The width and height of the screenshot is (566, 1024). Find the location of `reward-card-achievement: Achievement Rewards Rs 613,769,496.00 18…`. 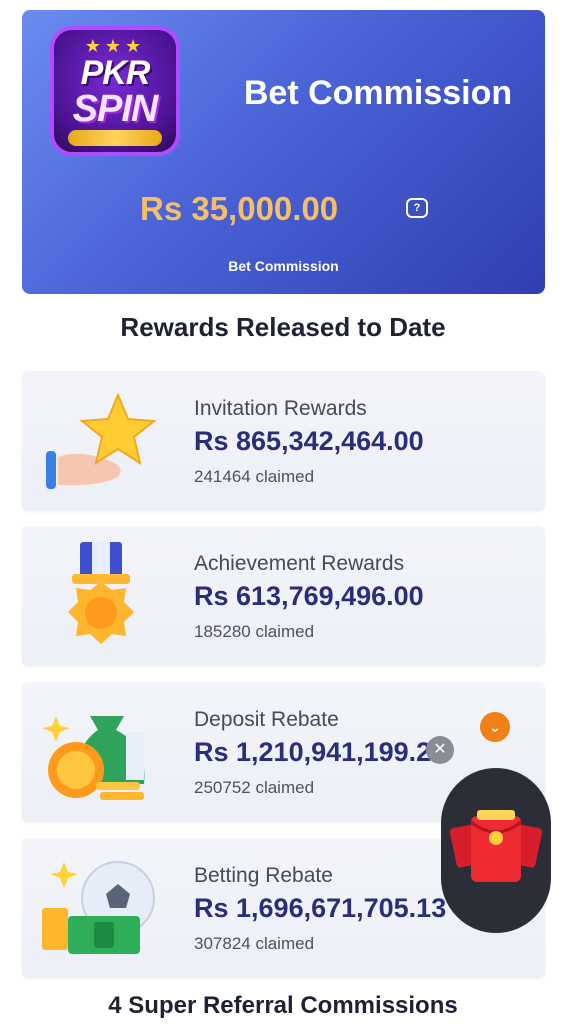

reward-card-achievement: Achievement Rewards Rs 613,769,496.00 18… is located at coordinates (283, 596).